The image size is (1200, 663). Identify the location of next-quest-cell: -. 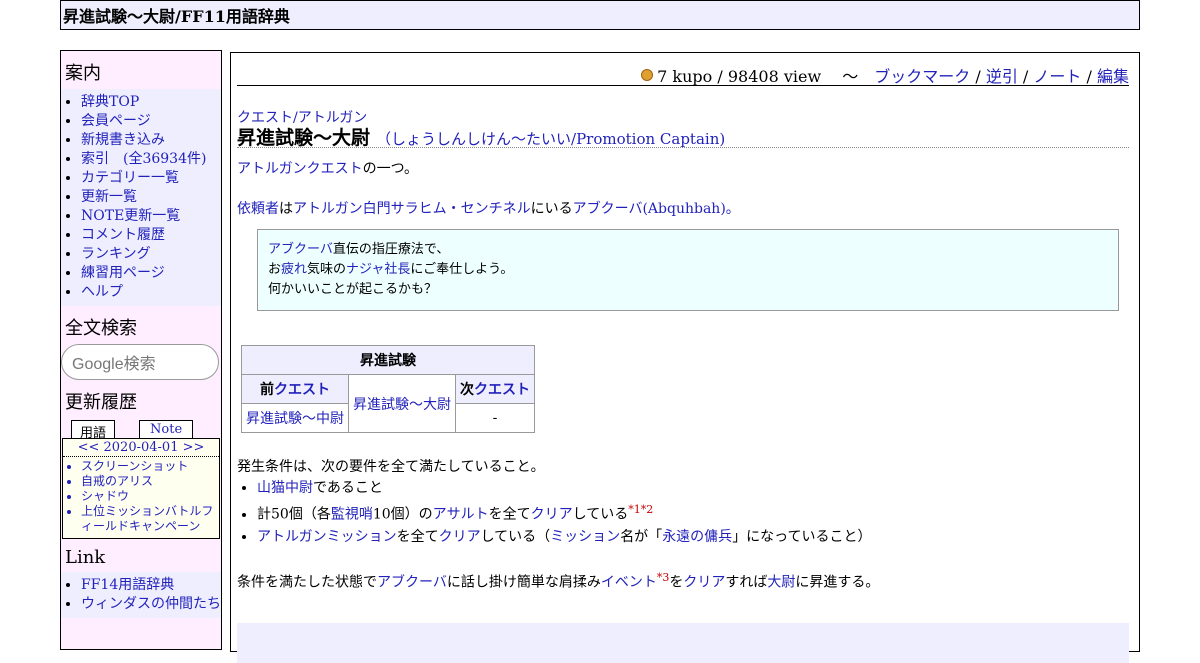
(495, 418).